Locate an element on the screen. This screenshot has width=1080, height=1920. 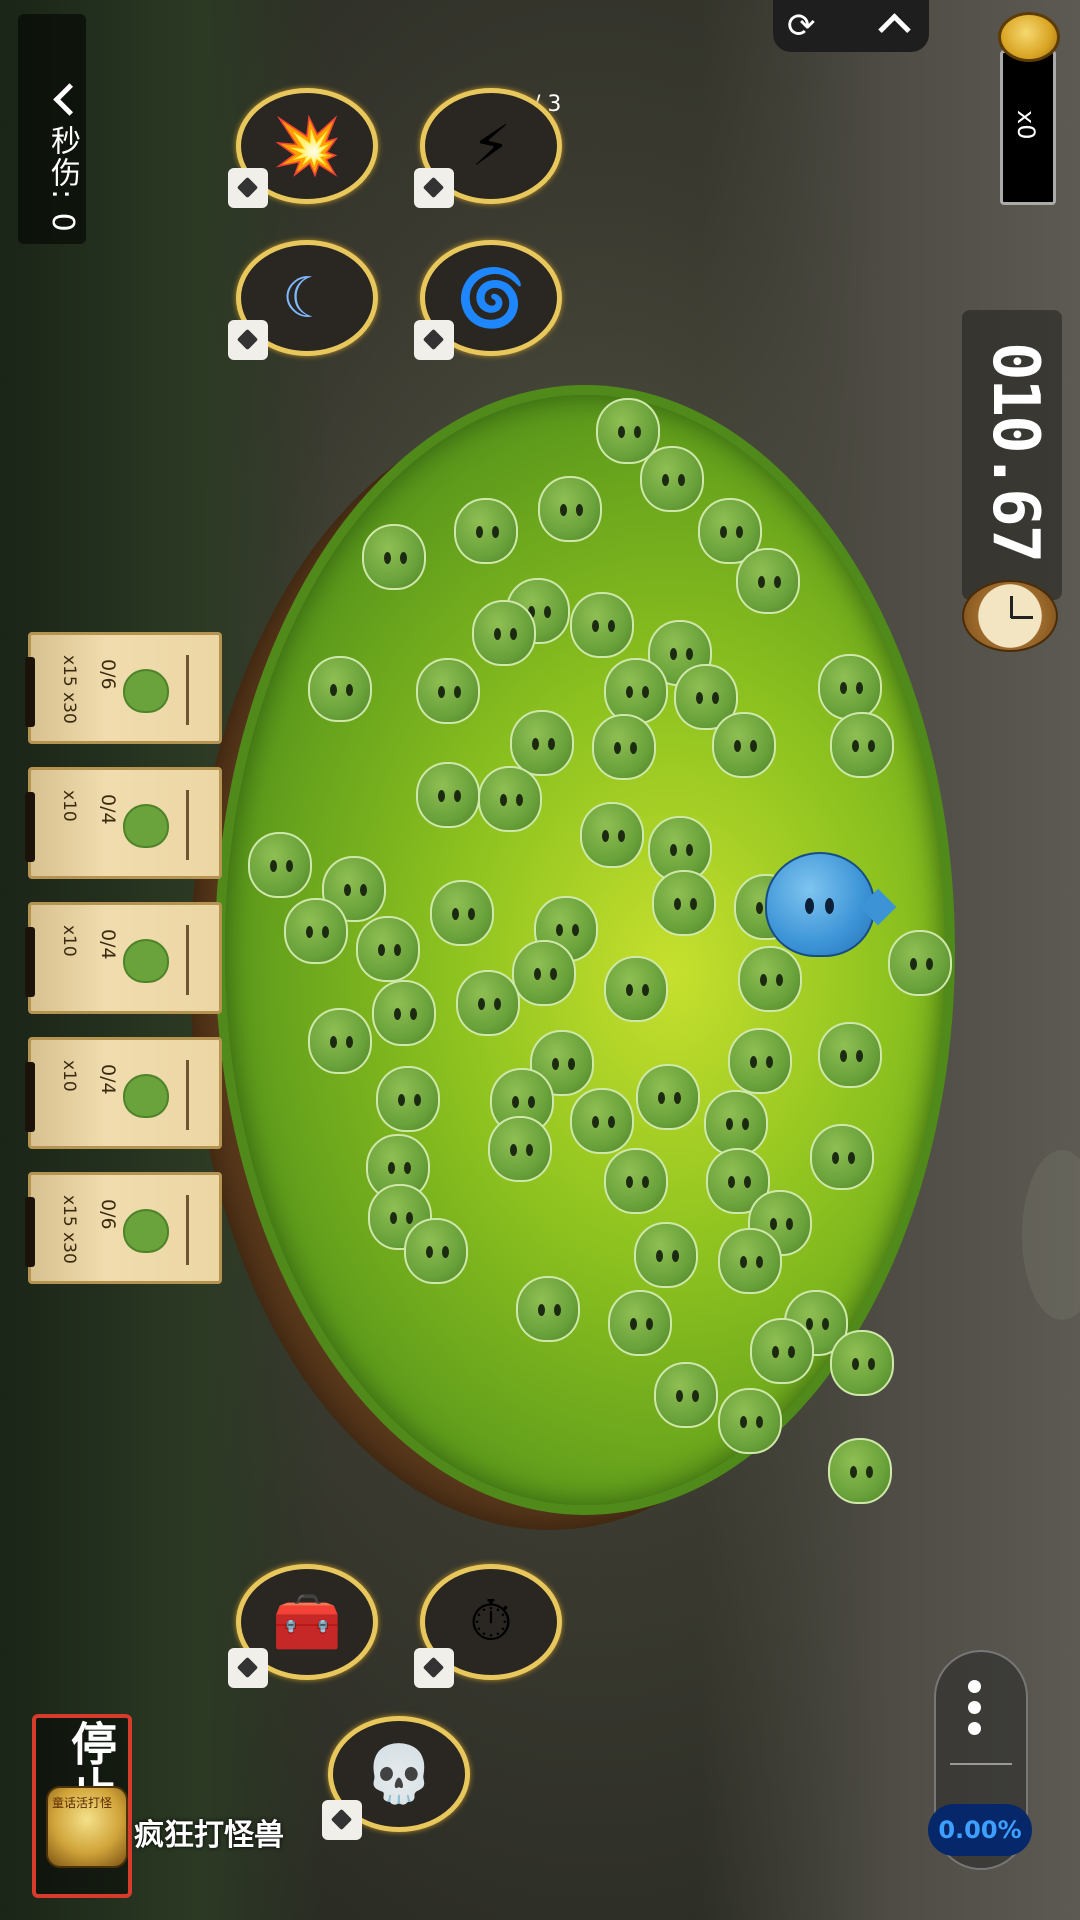
app-icon: 童话活打怪 is located at coordinates (87, 1827).